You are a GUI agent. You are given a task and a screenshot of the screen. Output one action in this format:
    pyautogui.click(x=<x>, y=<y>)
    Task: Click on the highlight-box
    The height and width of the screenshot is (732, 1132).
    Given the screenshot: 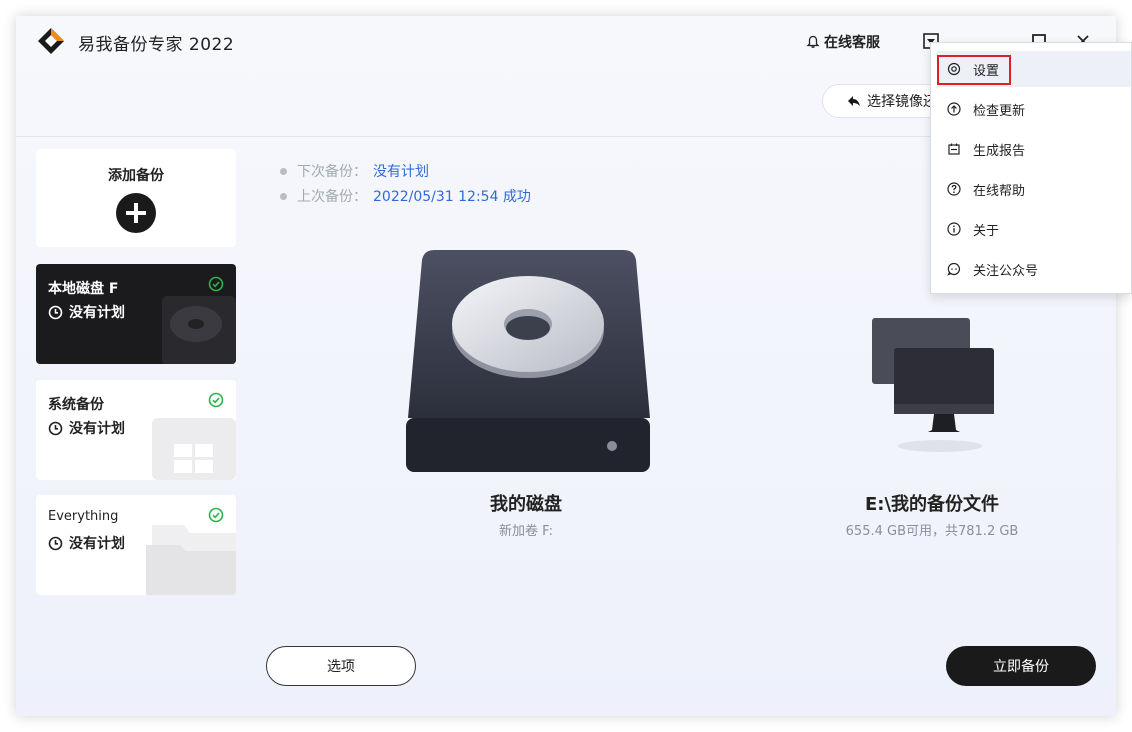 What is the action you would take?
    pyautogui.click(x=974, y=70)
    